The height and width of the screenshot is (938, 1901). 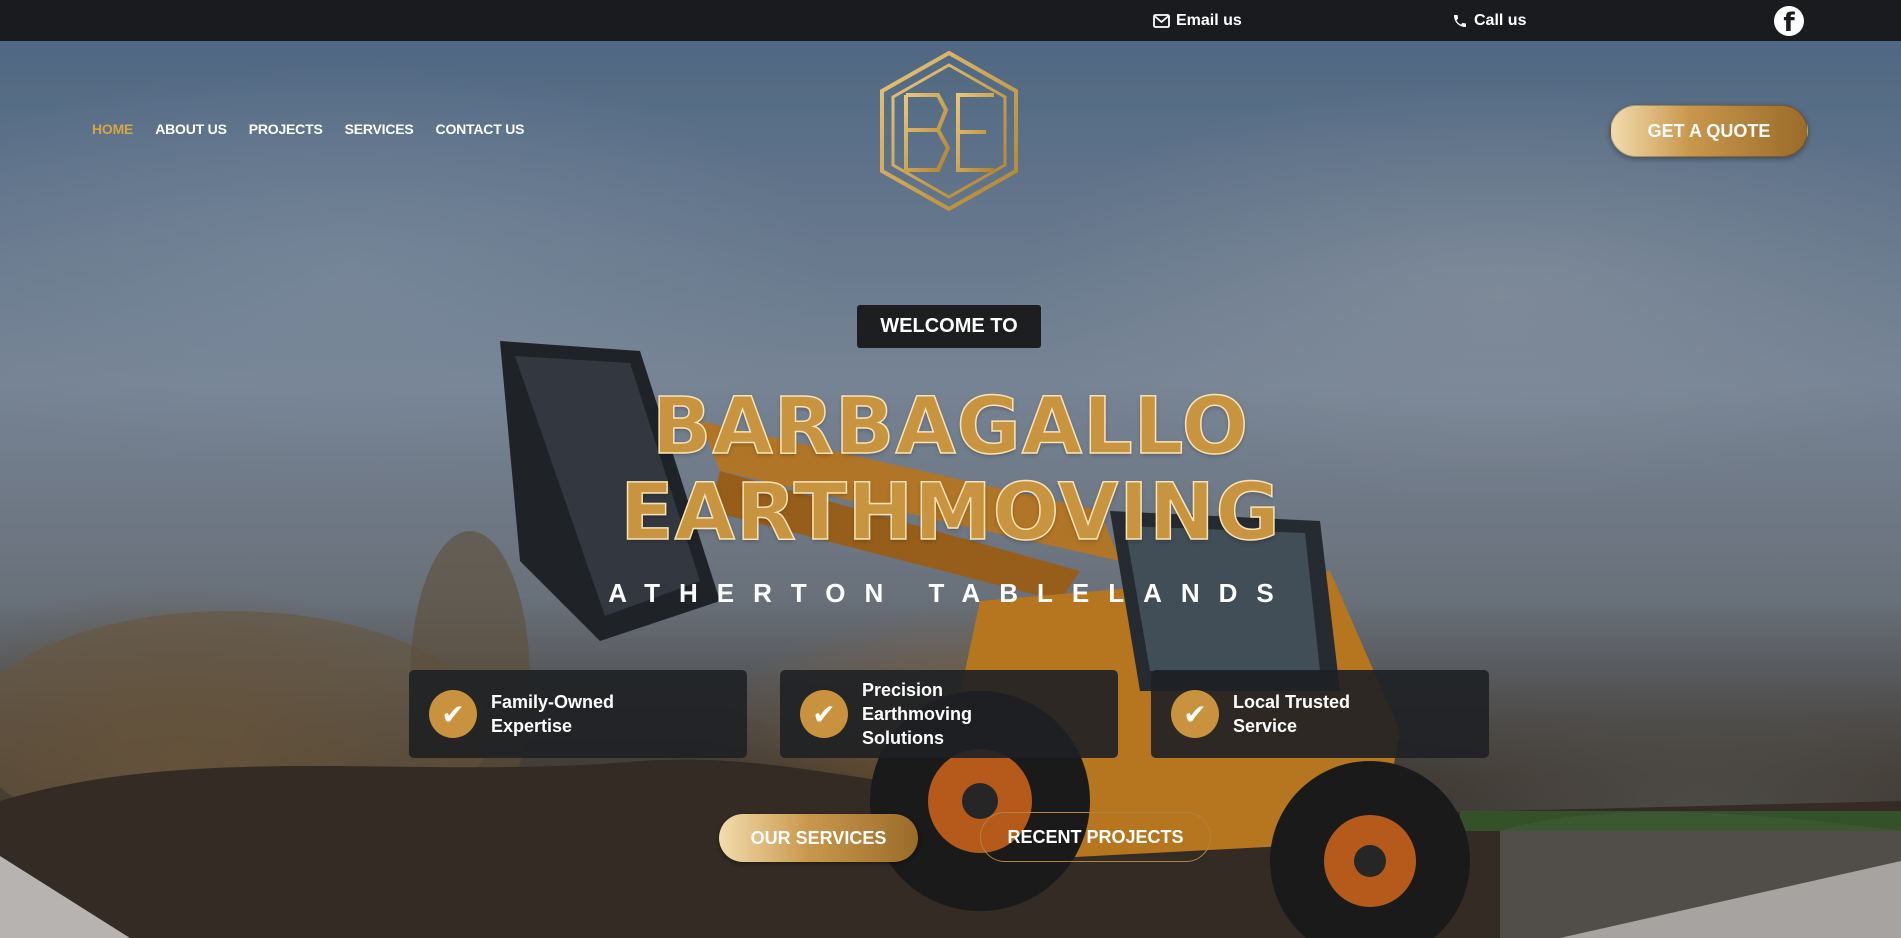 What do you see at coordinates (949, 131) in the screenshot?
I see `logo-icon` at bounding box center [949, 131].